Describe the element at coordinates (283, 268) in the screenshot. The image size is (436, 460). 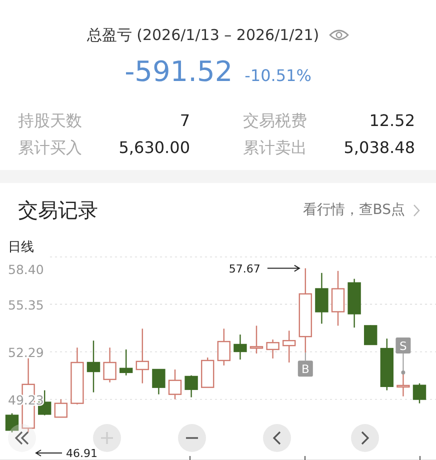
I see `arrow-right-icon` at that location.